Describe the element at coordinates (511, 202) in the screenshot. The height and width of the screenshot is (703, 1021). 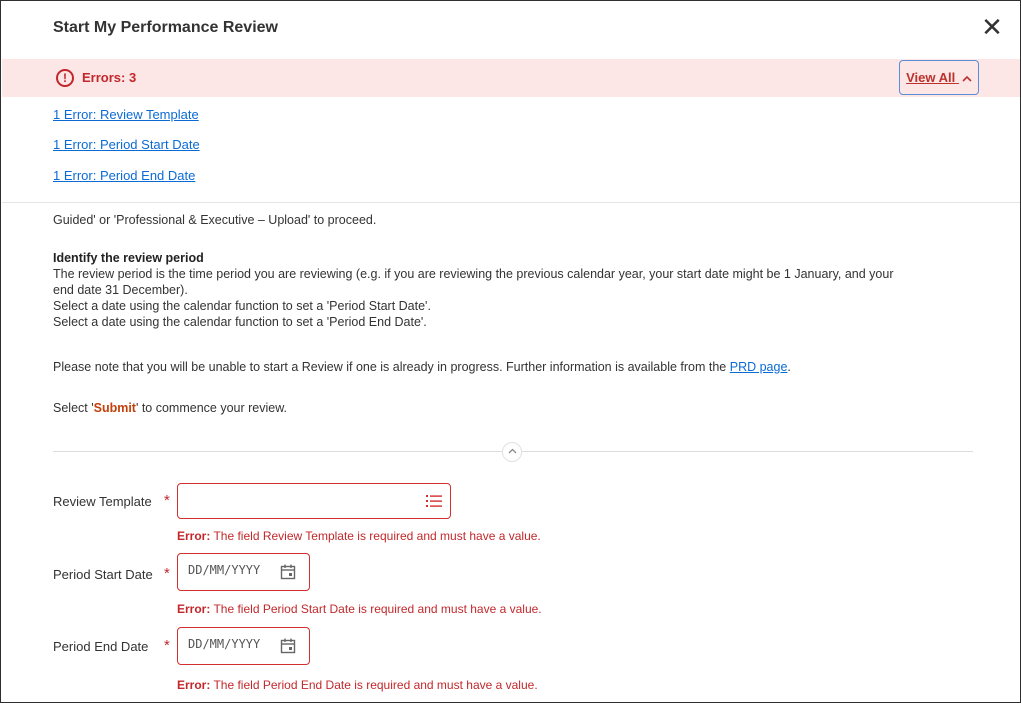
I see `error-list-divider` at that location.